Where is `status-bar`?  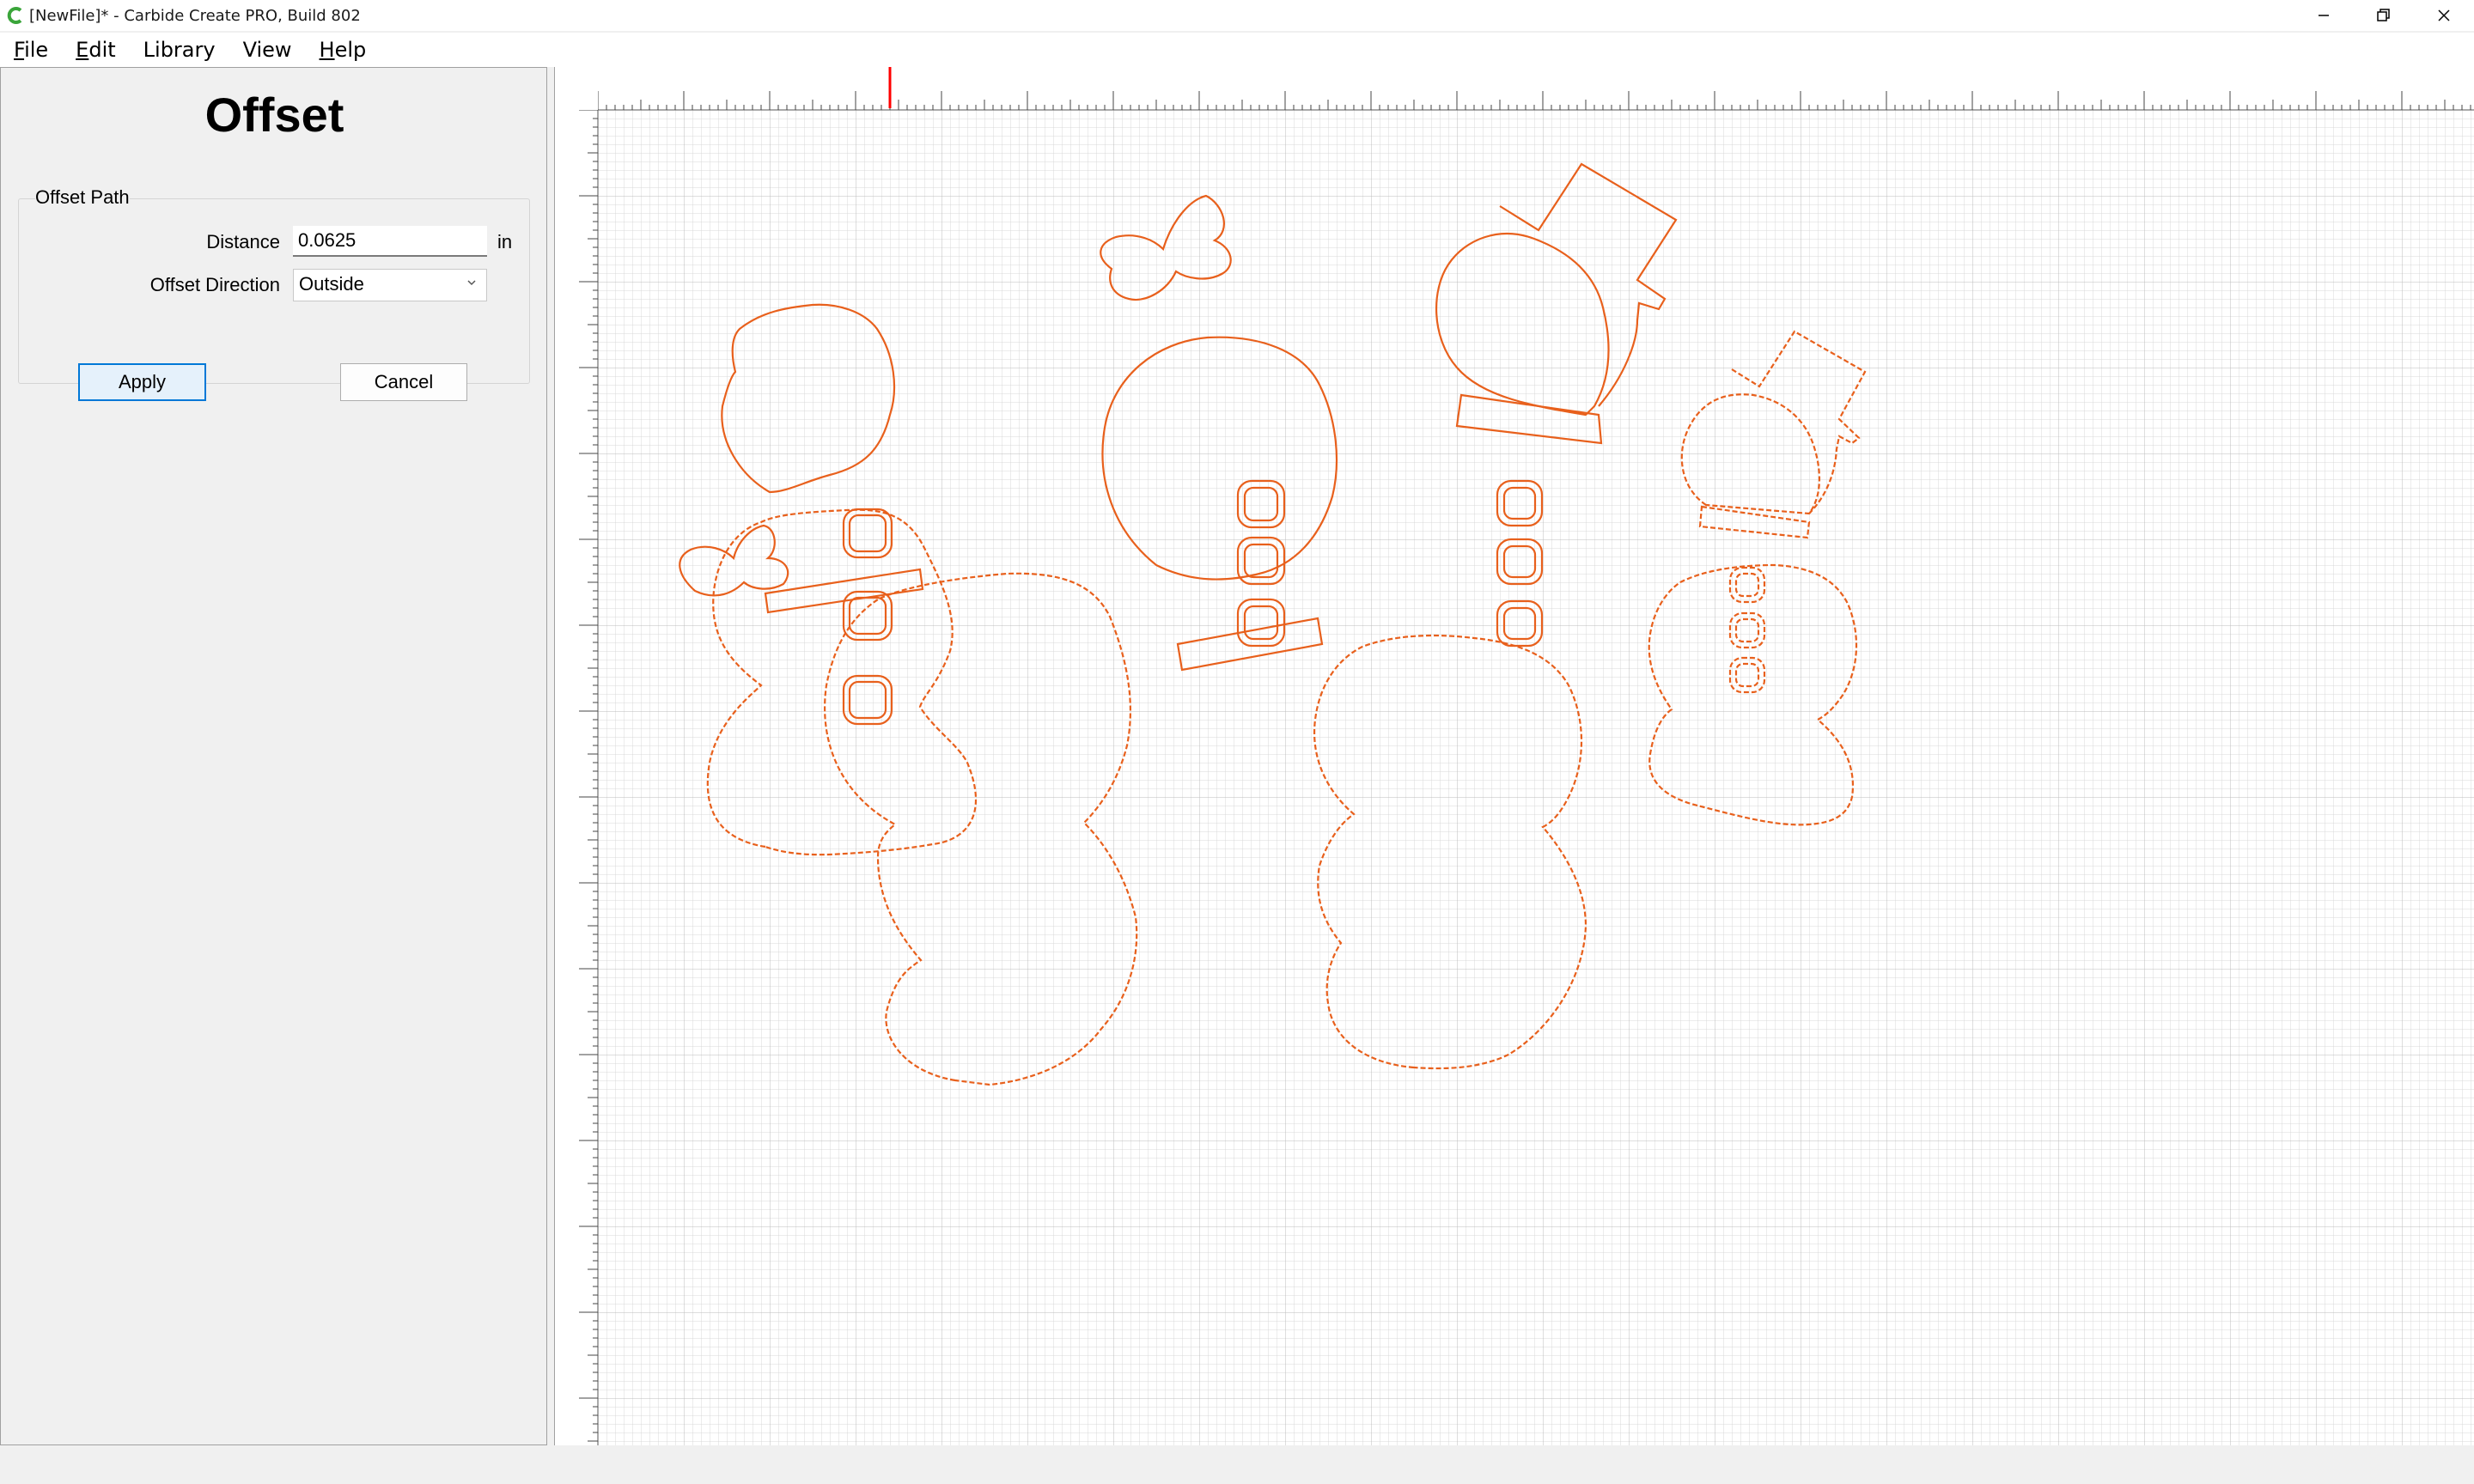 status-bar is located at coordinates (1237, 1464).